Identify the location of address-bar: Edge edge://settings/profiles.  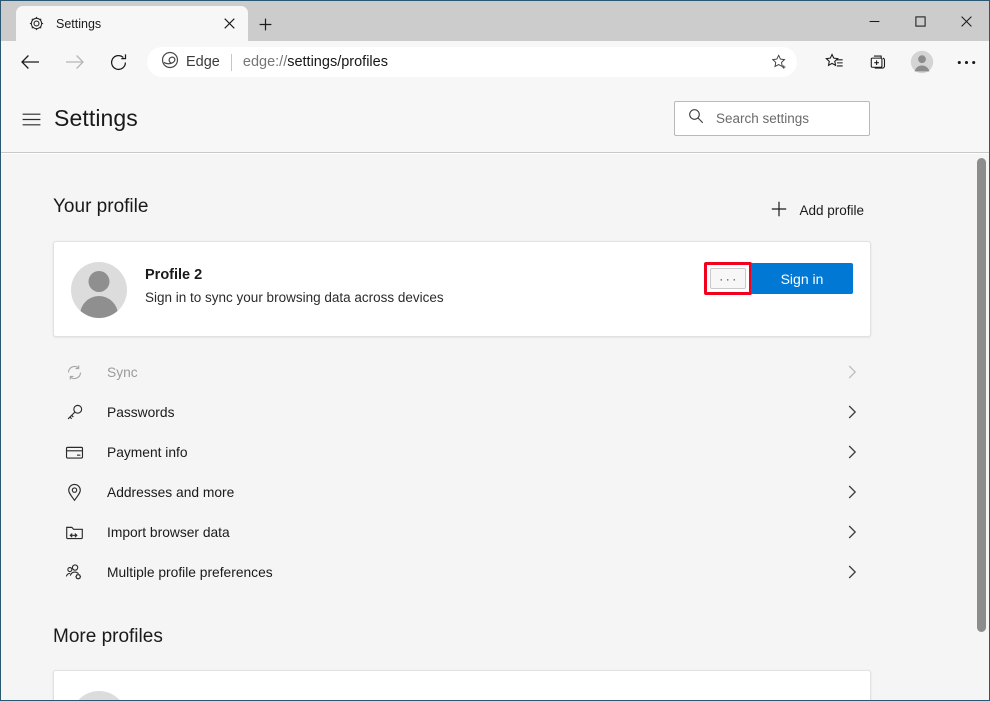
(472, 62).